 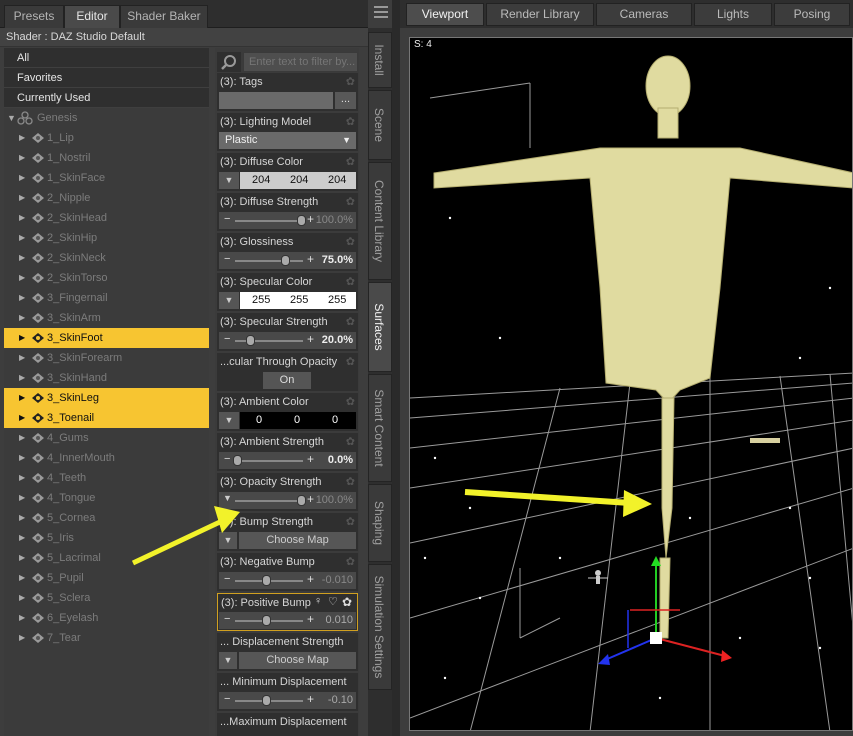 What do you see at coordinates (391, 527) in the screenshot?
I see `annotation-arrows` at bounding box center [391, 527].